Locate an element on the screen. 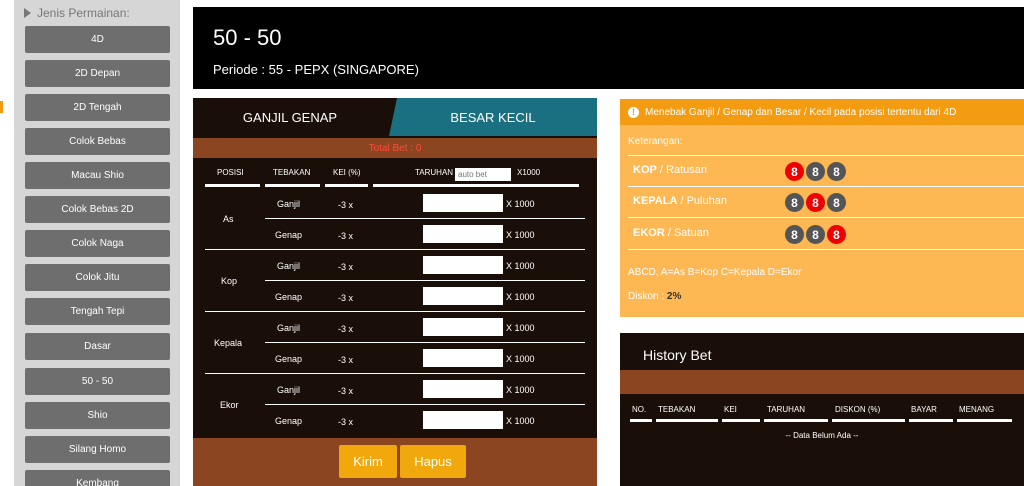  position-name: KEPALA is located at coordinates (655, 201).